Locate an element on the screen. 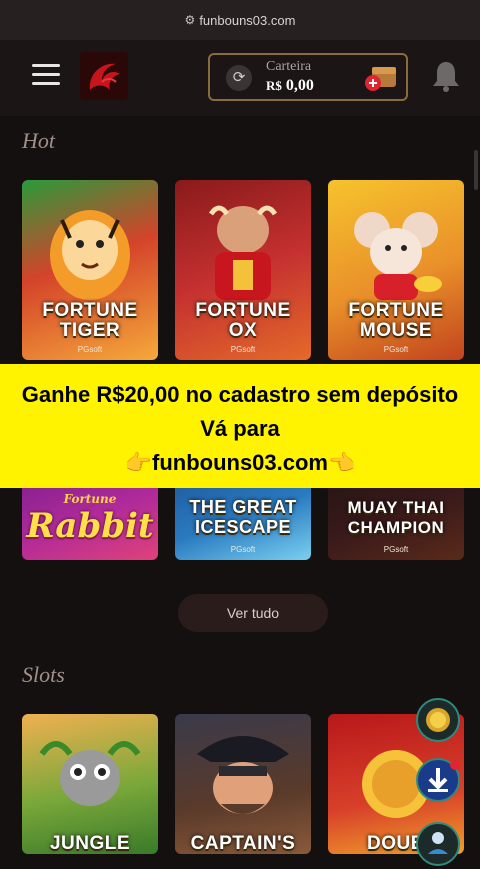  game-title-line1: MUAY THAI is located at coordinates (396, 507).